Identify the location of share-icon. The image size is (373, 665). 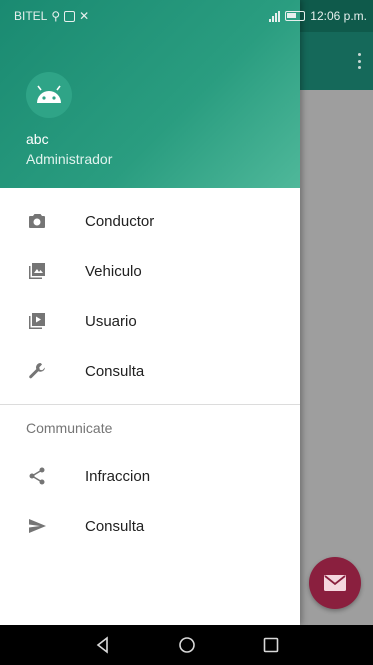
(37, 476).